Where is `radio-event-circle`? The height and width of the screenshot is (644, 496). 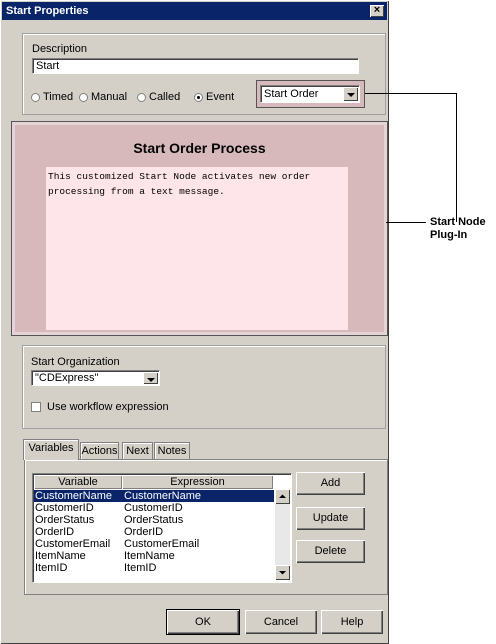
radio-event-circle is located at coordinates (198, 97).